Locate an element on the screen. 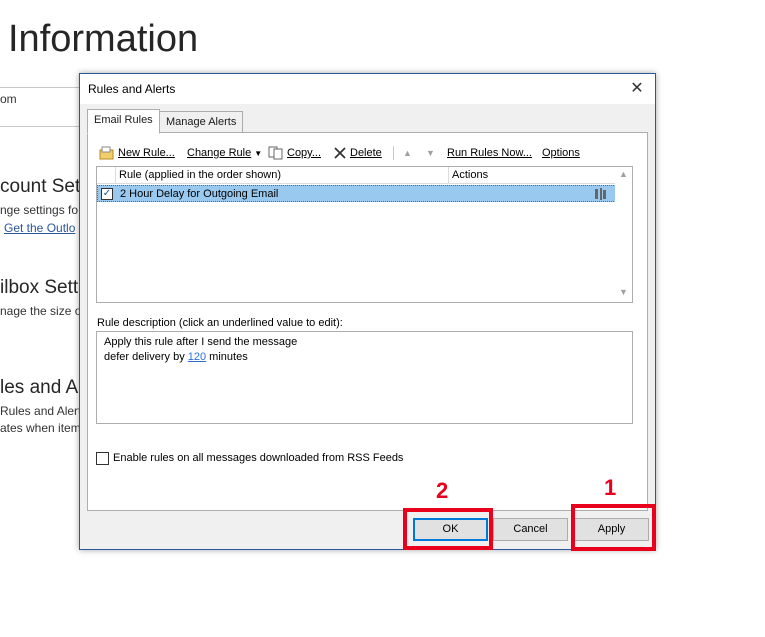 The height and width of the screenshot is (637, 765). dialog-titlebar: Rules and Alerts ✕ is located at coordinates (367, 89).